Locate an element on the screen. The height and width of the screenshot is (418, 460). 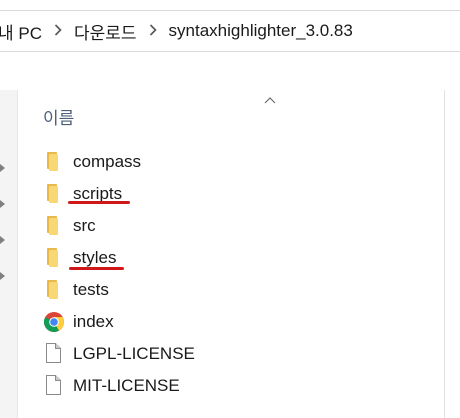
item-name: src is located at coordinates (84, 225).